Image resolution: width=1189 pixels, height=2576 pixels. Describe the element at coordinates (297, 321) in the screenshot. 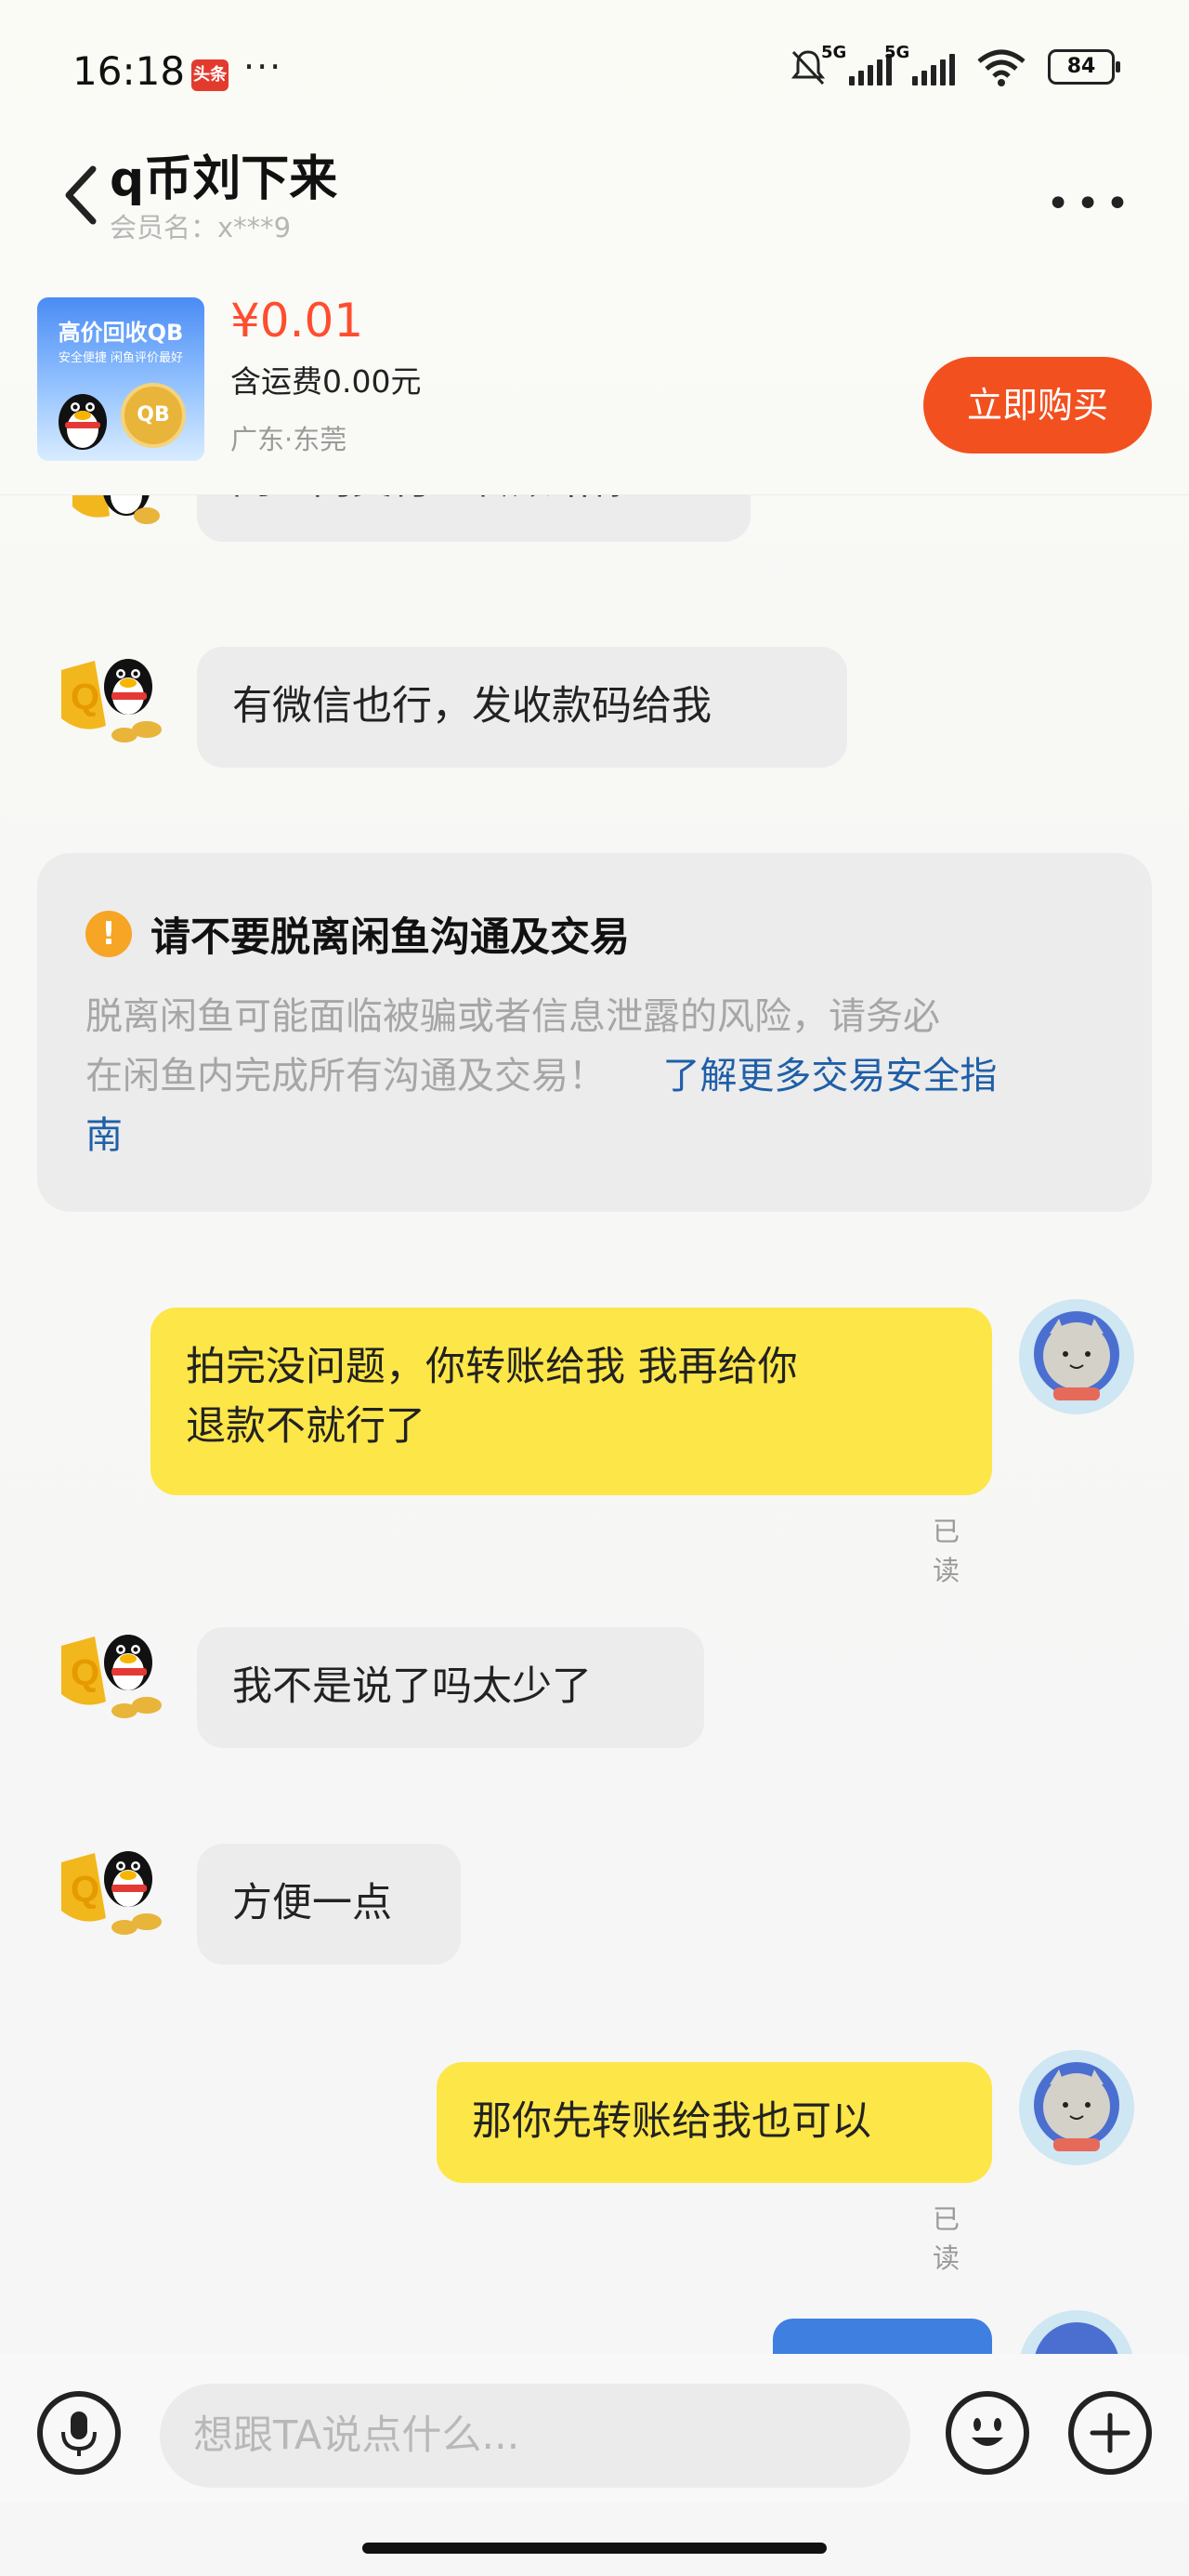

I see `product-price: ¥0.01` at that location.